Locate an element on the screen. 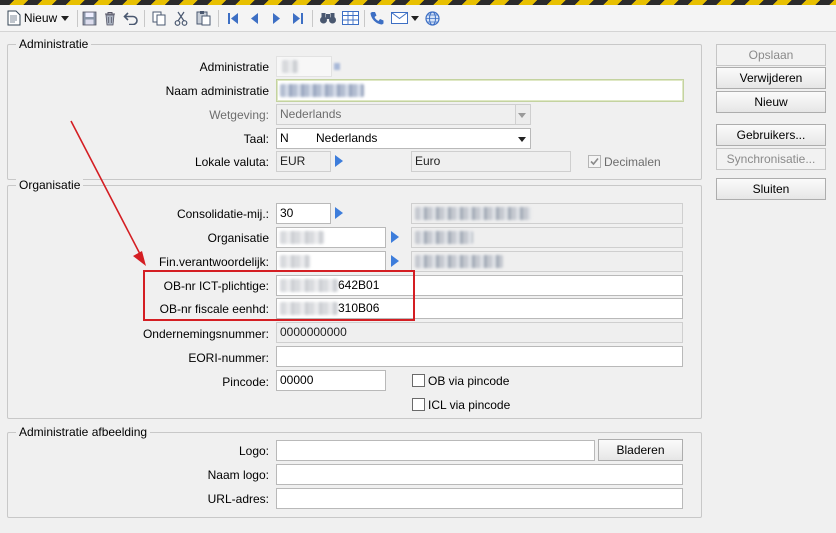  previous-record-button is located at coordinates (255, 18).